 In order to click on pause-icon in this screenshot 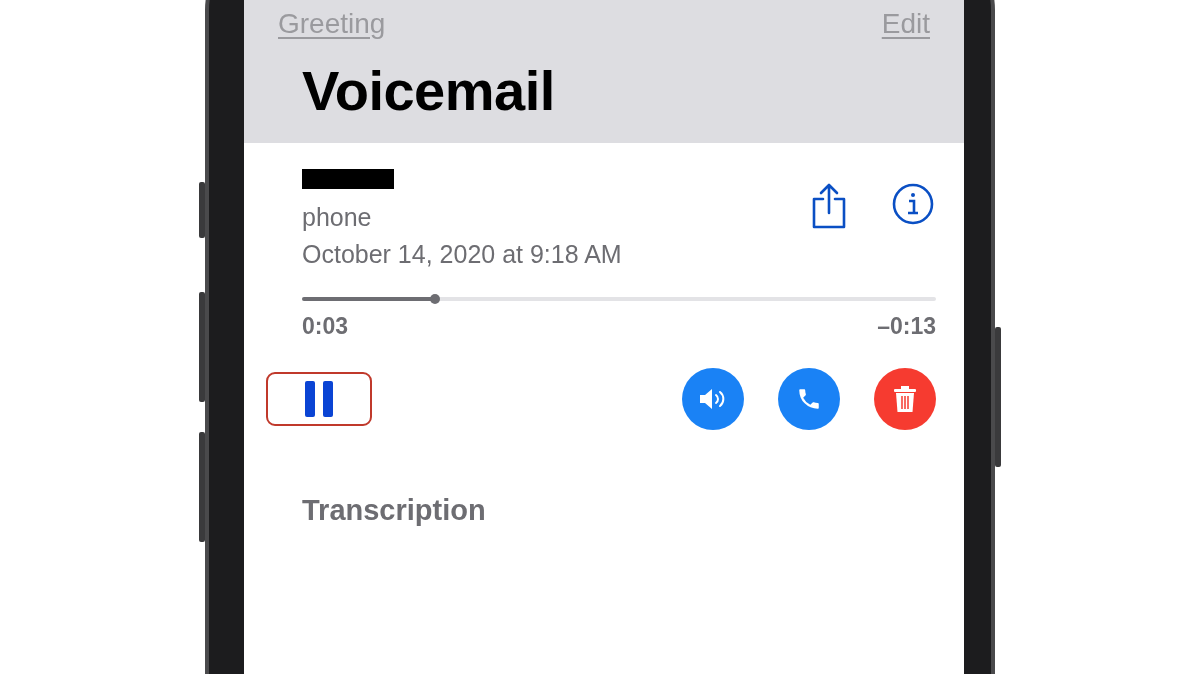, I will do `click(319, 399)`.